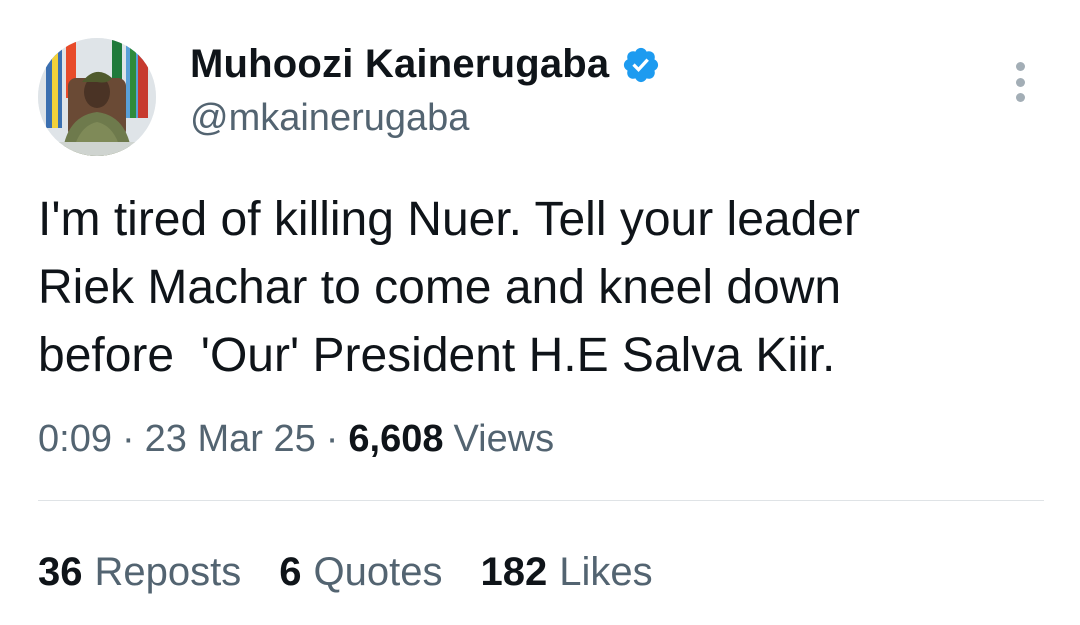 Image resolution: width=1080 pixels, height=625 pixels. Describe the element at coordinates (606, 572) in the screenshot. I see `likes-label: Likes` at that location.